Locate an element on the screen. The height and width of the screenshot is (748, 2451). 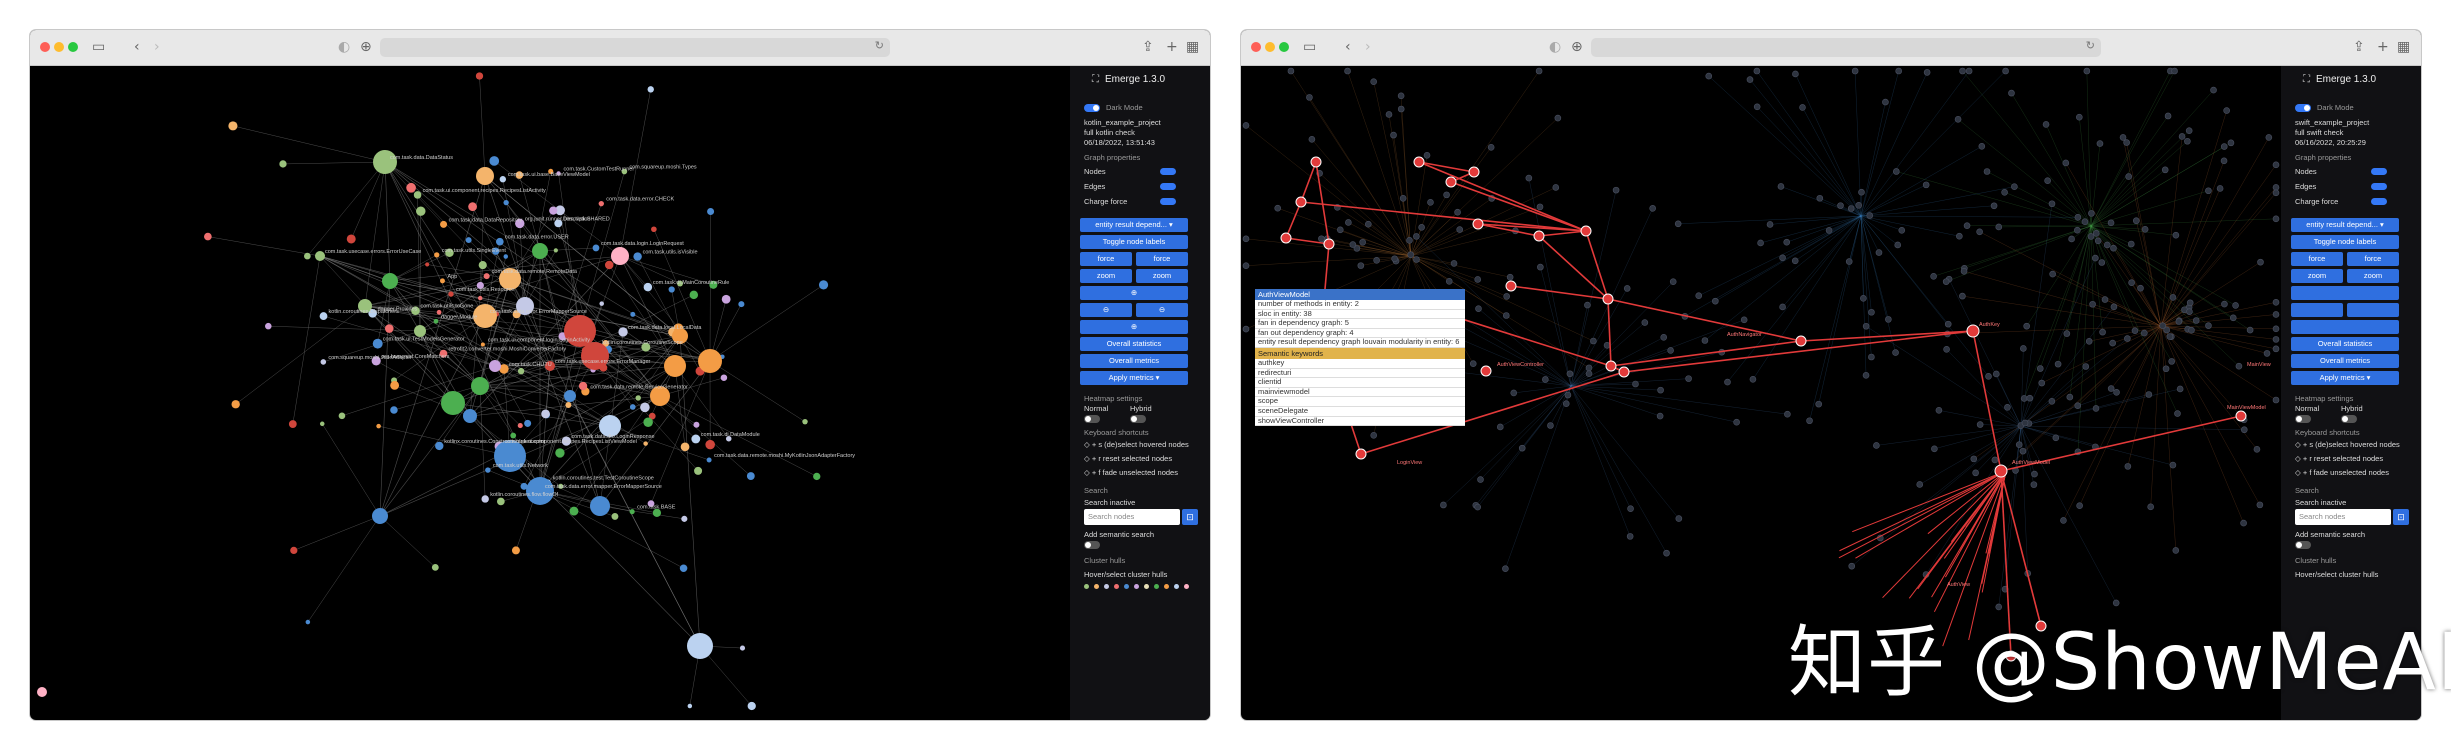
edges-badge is located at coordinates (1168, 186).